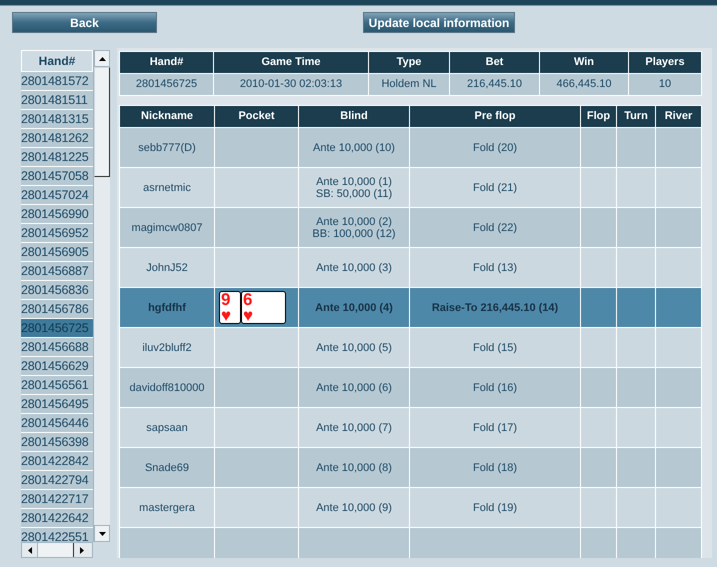 Image resolution: width=717 pixels, height=567 pixels. Describe the element at coordinates (410, 467) in the screenshot. I see `player-row: Snade69 Ante 10,000 (8) Fold (18)` at that location.